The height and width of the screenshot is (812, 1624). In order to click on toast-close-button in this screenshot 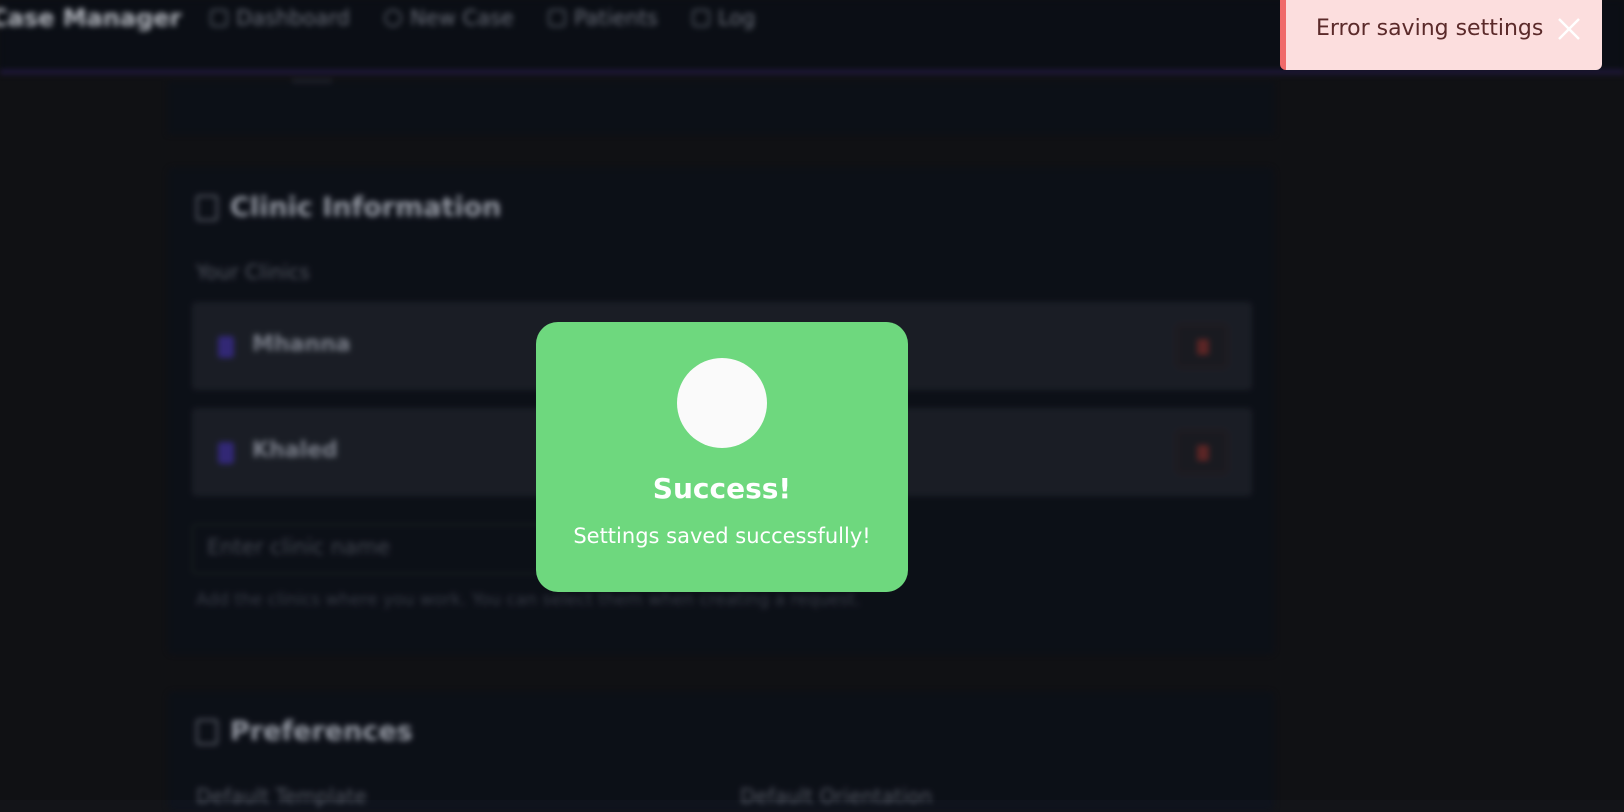, I will do `click(1569, 29)`.